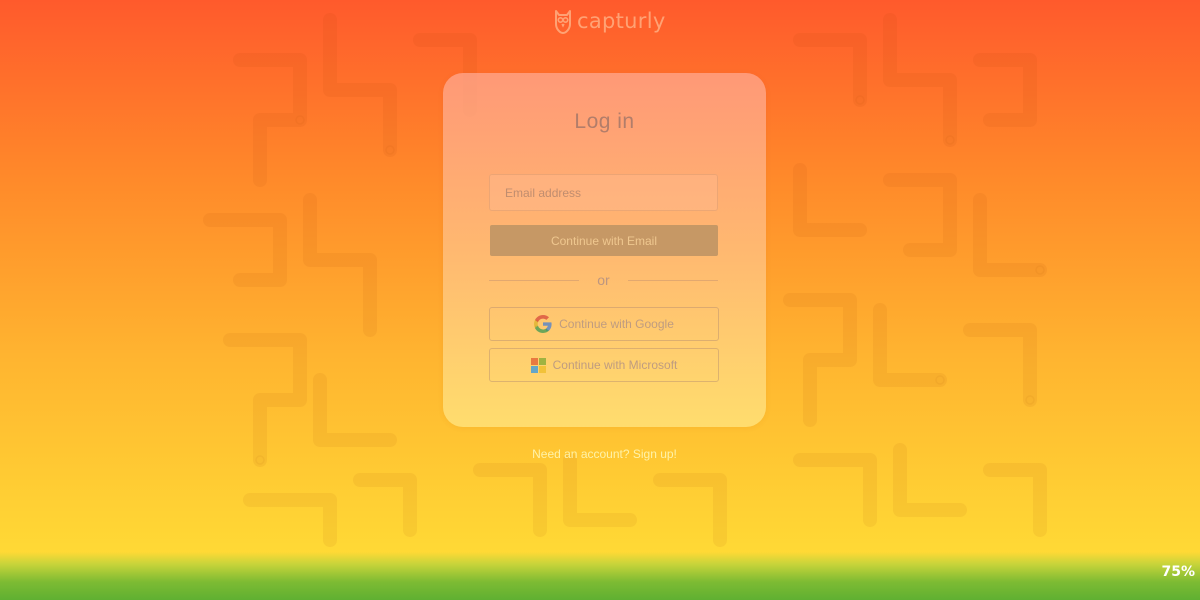  What do you see at coordinates (538, 365) in the screenshot?
I see `microsoft-icon` at bounding box center [538, 365].